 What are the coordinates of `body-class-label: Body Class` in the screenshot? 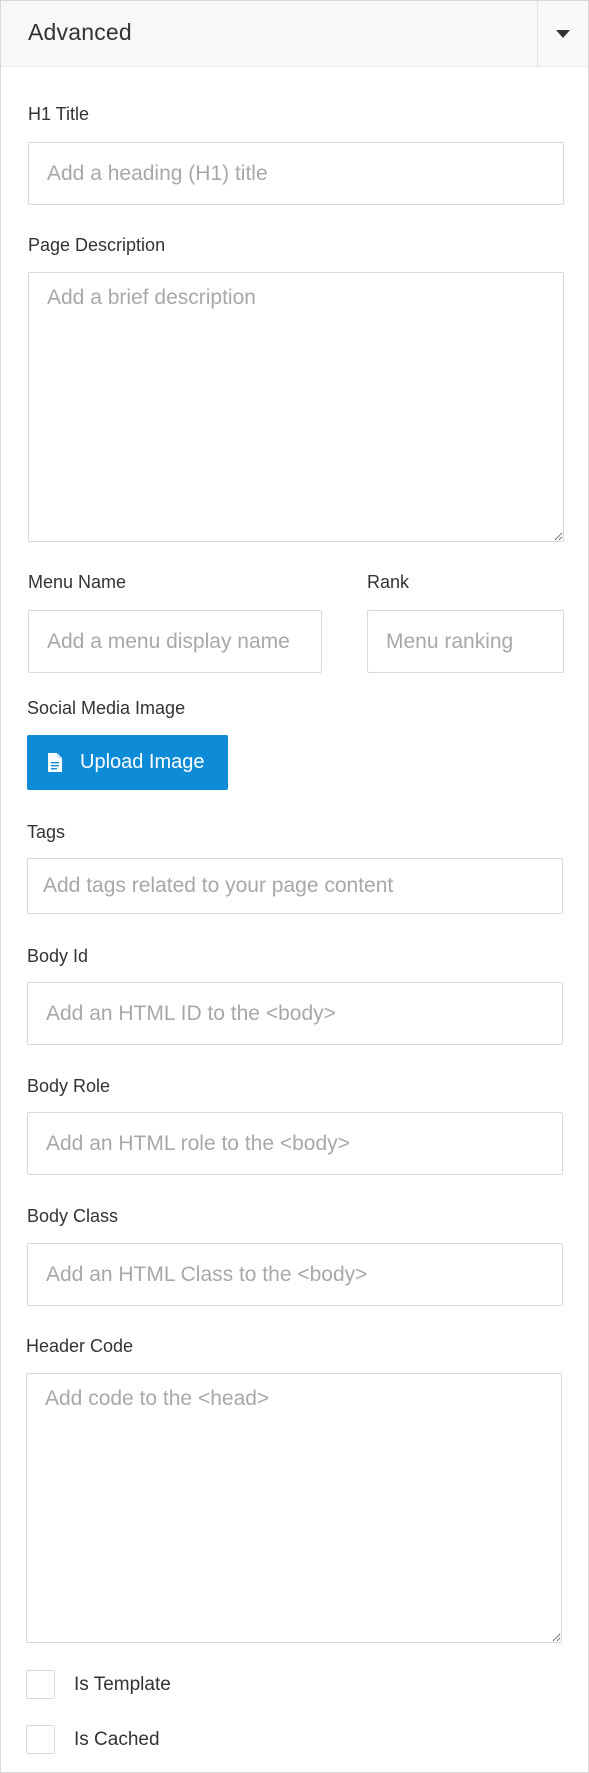 It's located at (73, 1216).